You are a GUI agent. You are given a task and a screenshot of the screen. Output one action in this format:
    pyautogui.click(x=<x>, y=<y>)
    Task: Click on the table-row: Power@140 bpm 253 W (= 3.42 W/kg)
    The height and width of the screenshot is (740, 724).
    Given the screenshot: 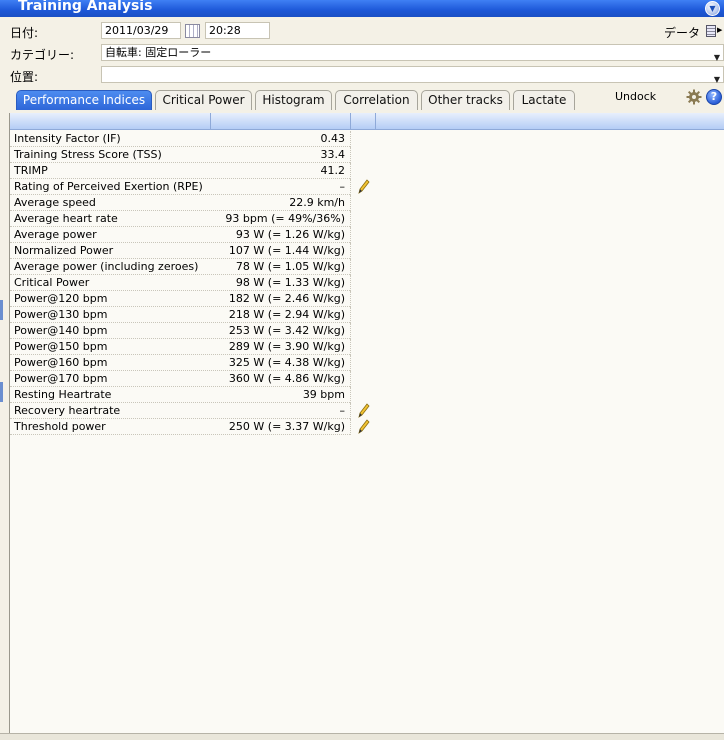 What is the action you would take?
    pyautogui.click(x=367, y=331)
    